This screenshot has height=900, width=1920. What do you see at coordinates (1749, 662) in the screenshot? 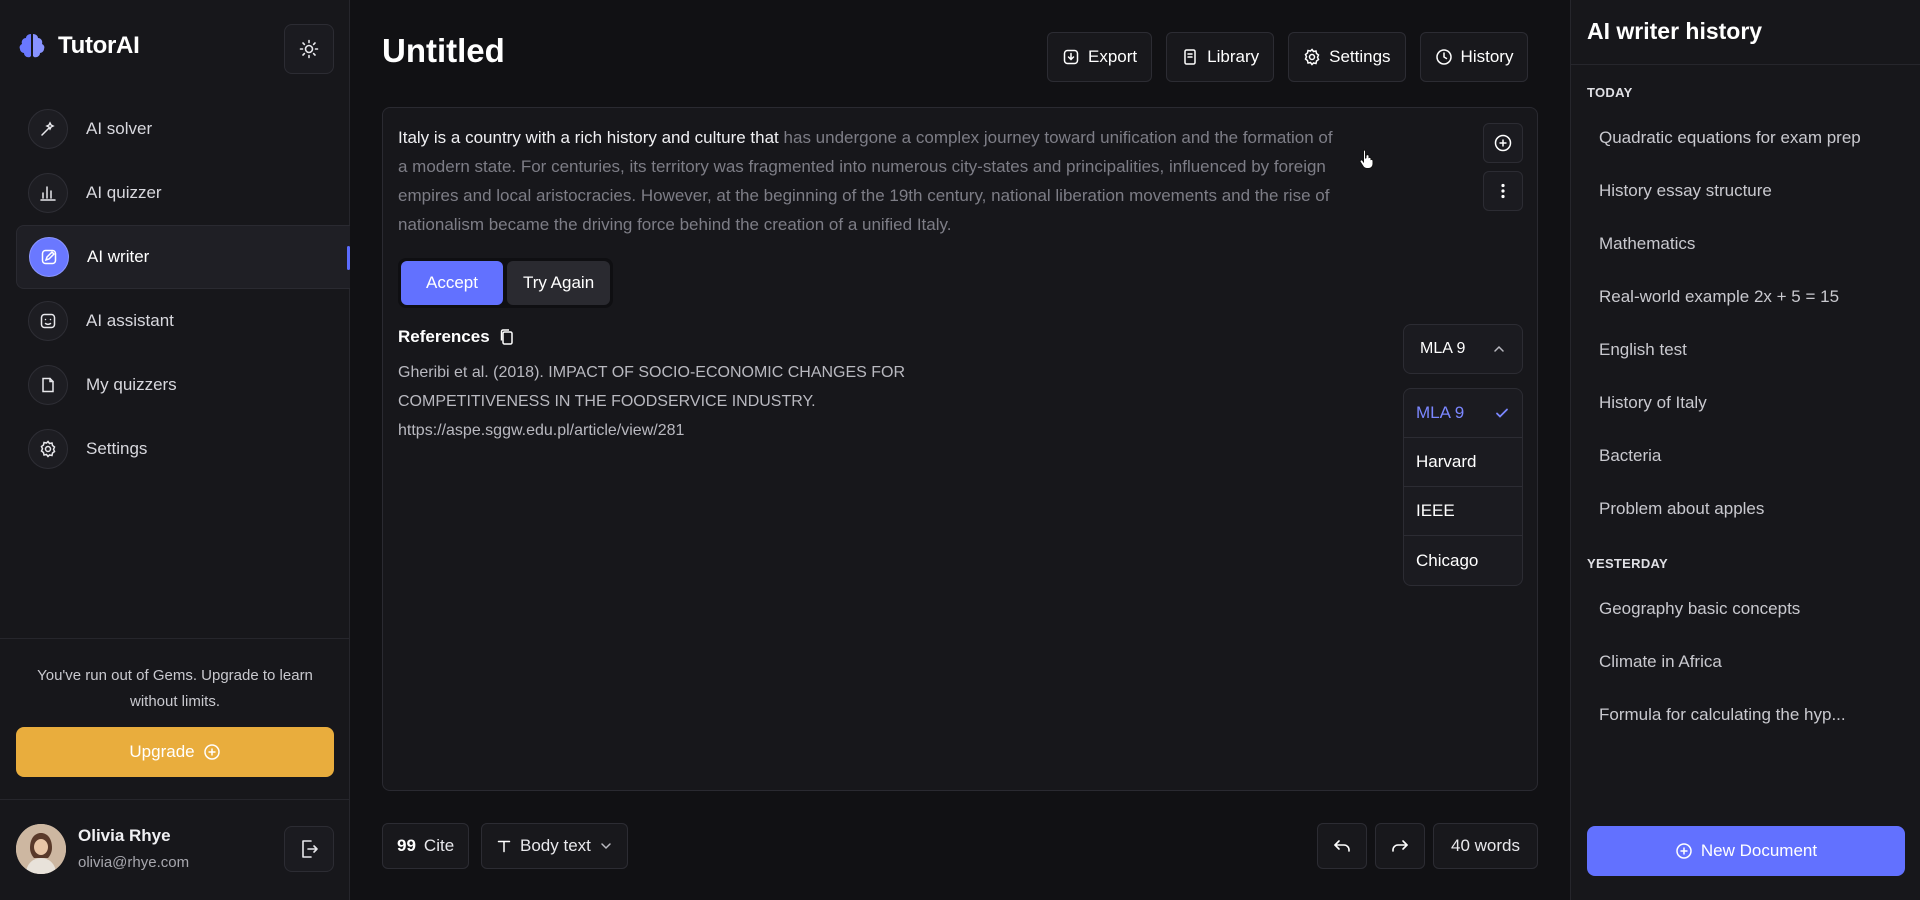
I see `history-item: Climate in Africa` at bounding box center [1749, 662].